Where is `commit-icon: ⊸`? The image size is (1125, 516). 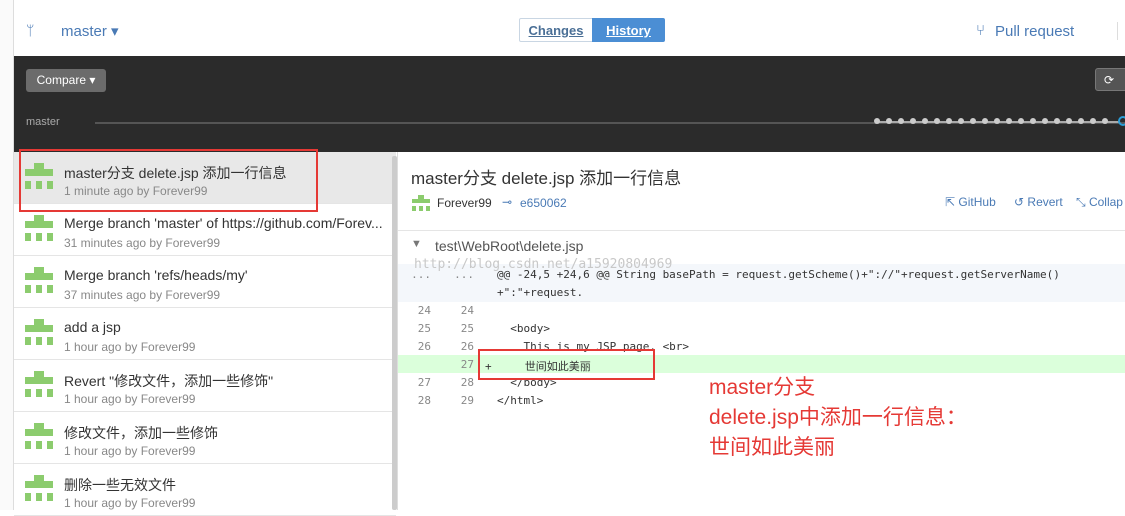
commit-icon: ⊸ is located at coordinates (507, 202).